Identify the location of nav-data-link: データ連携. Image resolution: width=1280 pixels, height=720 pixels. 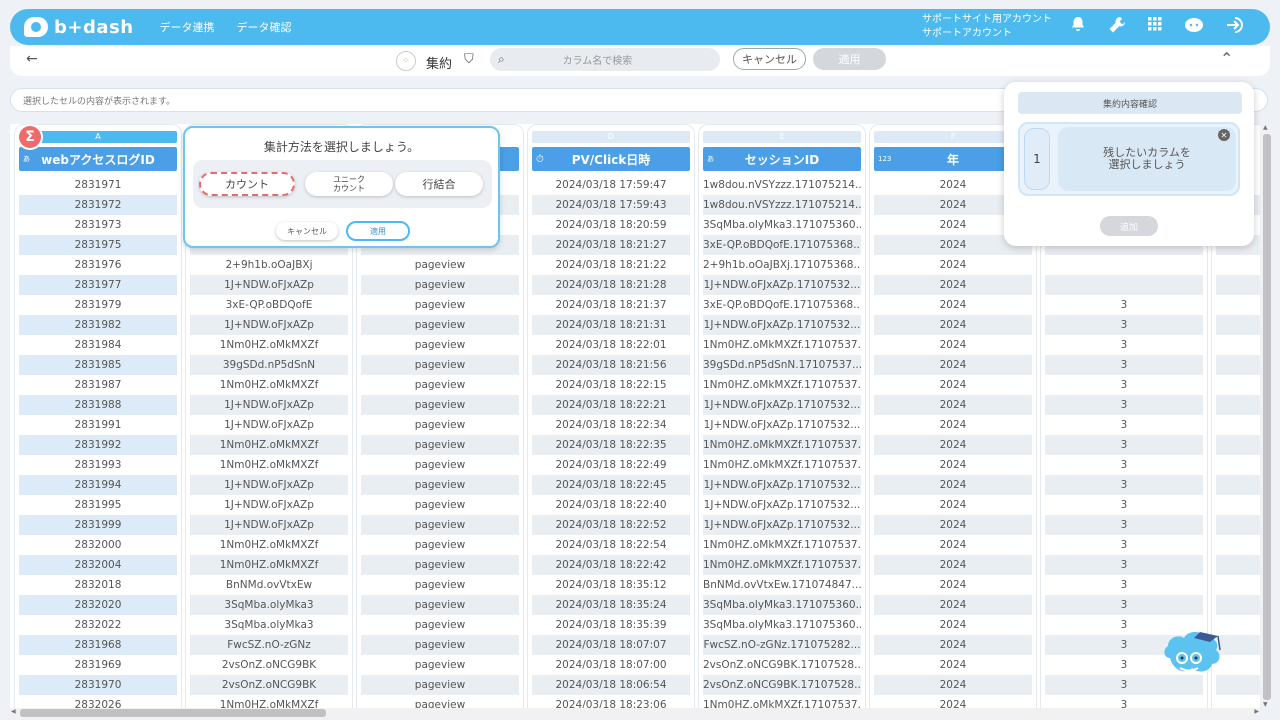
(187, 27).